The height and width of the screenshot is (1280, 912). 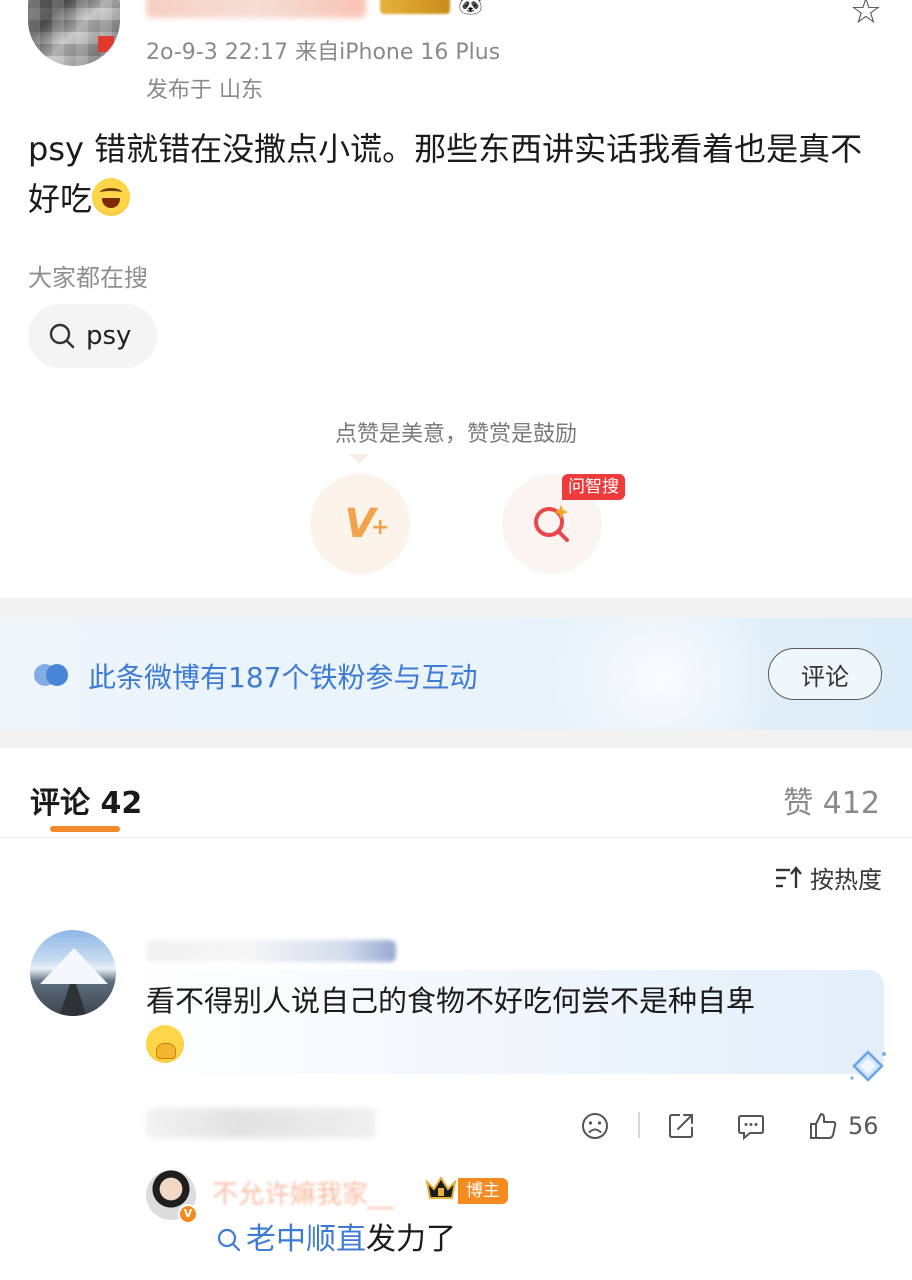 I want to click on comment-button: 评论, so click(x=825, y=674).